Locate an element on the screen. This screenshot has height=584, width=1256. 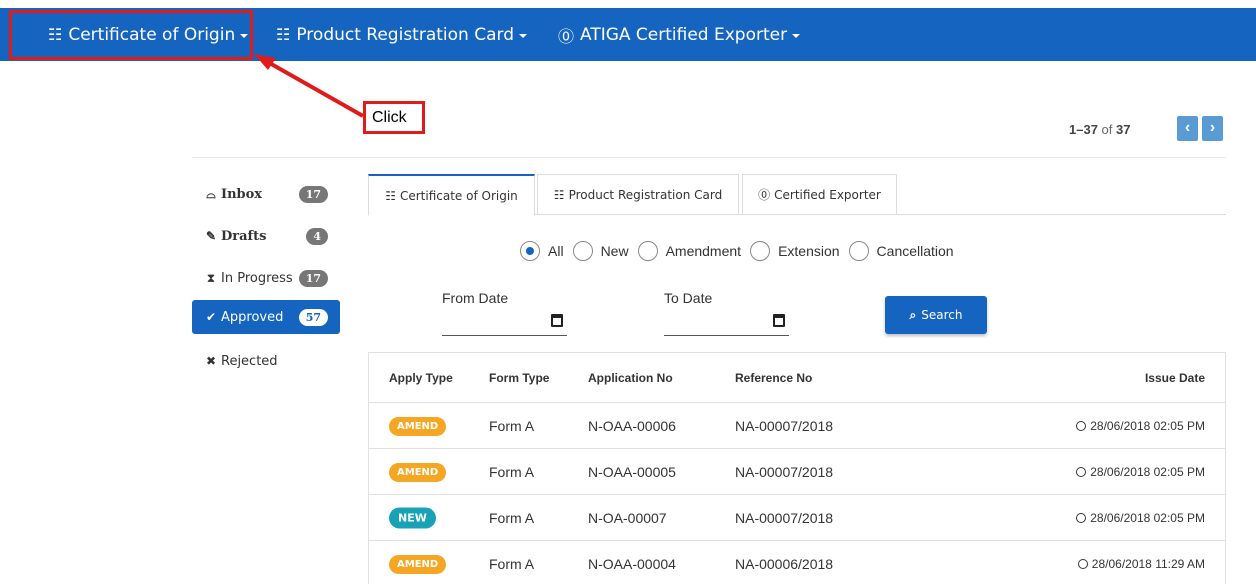
chevron-left-icon: ‹ is located at coordinates (1187, 127).